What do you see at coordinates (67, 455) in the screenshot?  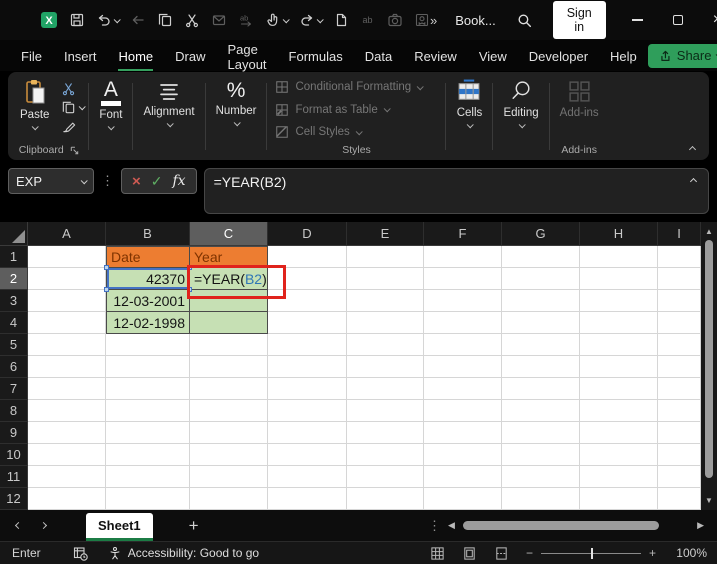 I see `cell-A10` at bounding box center [67, 455].